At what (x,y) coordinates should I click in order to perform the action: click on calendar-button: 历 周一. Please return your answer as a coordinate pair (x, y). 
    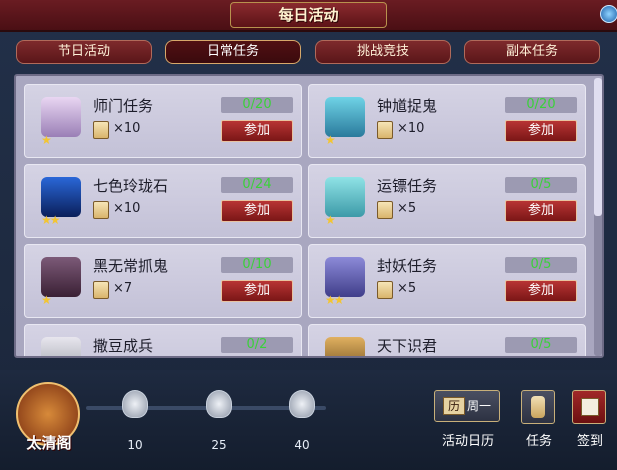
    Looking at the image, I should click on (467, 406).